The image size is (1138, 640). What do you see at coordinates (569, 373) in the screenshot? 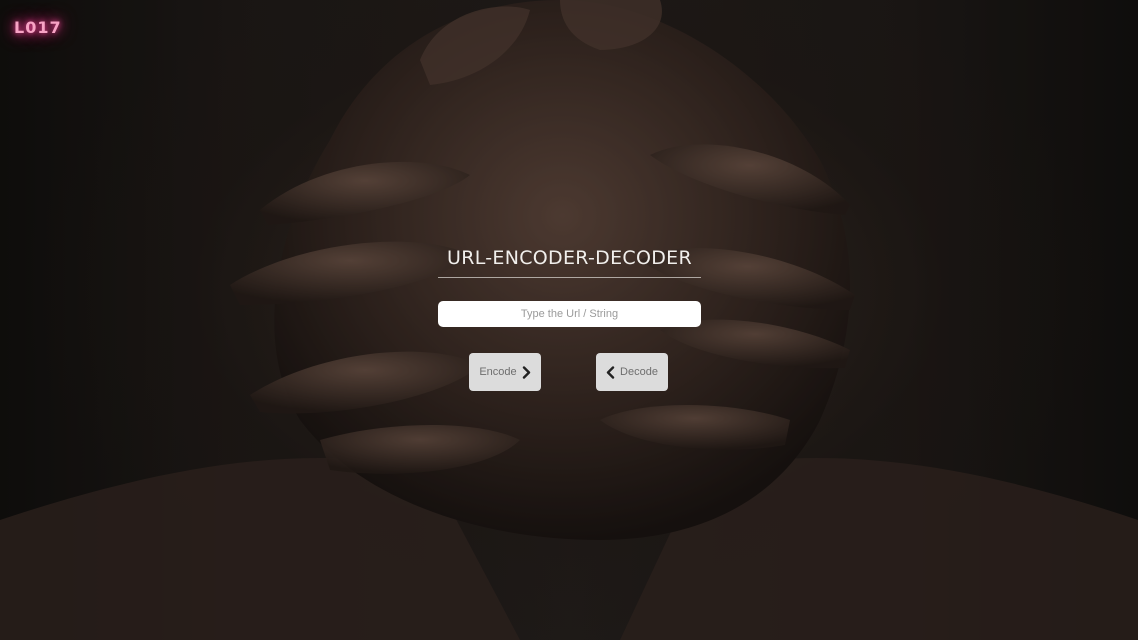
I see `action-buttons: Encode Decode` at bounding box center [569, 373].